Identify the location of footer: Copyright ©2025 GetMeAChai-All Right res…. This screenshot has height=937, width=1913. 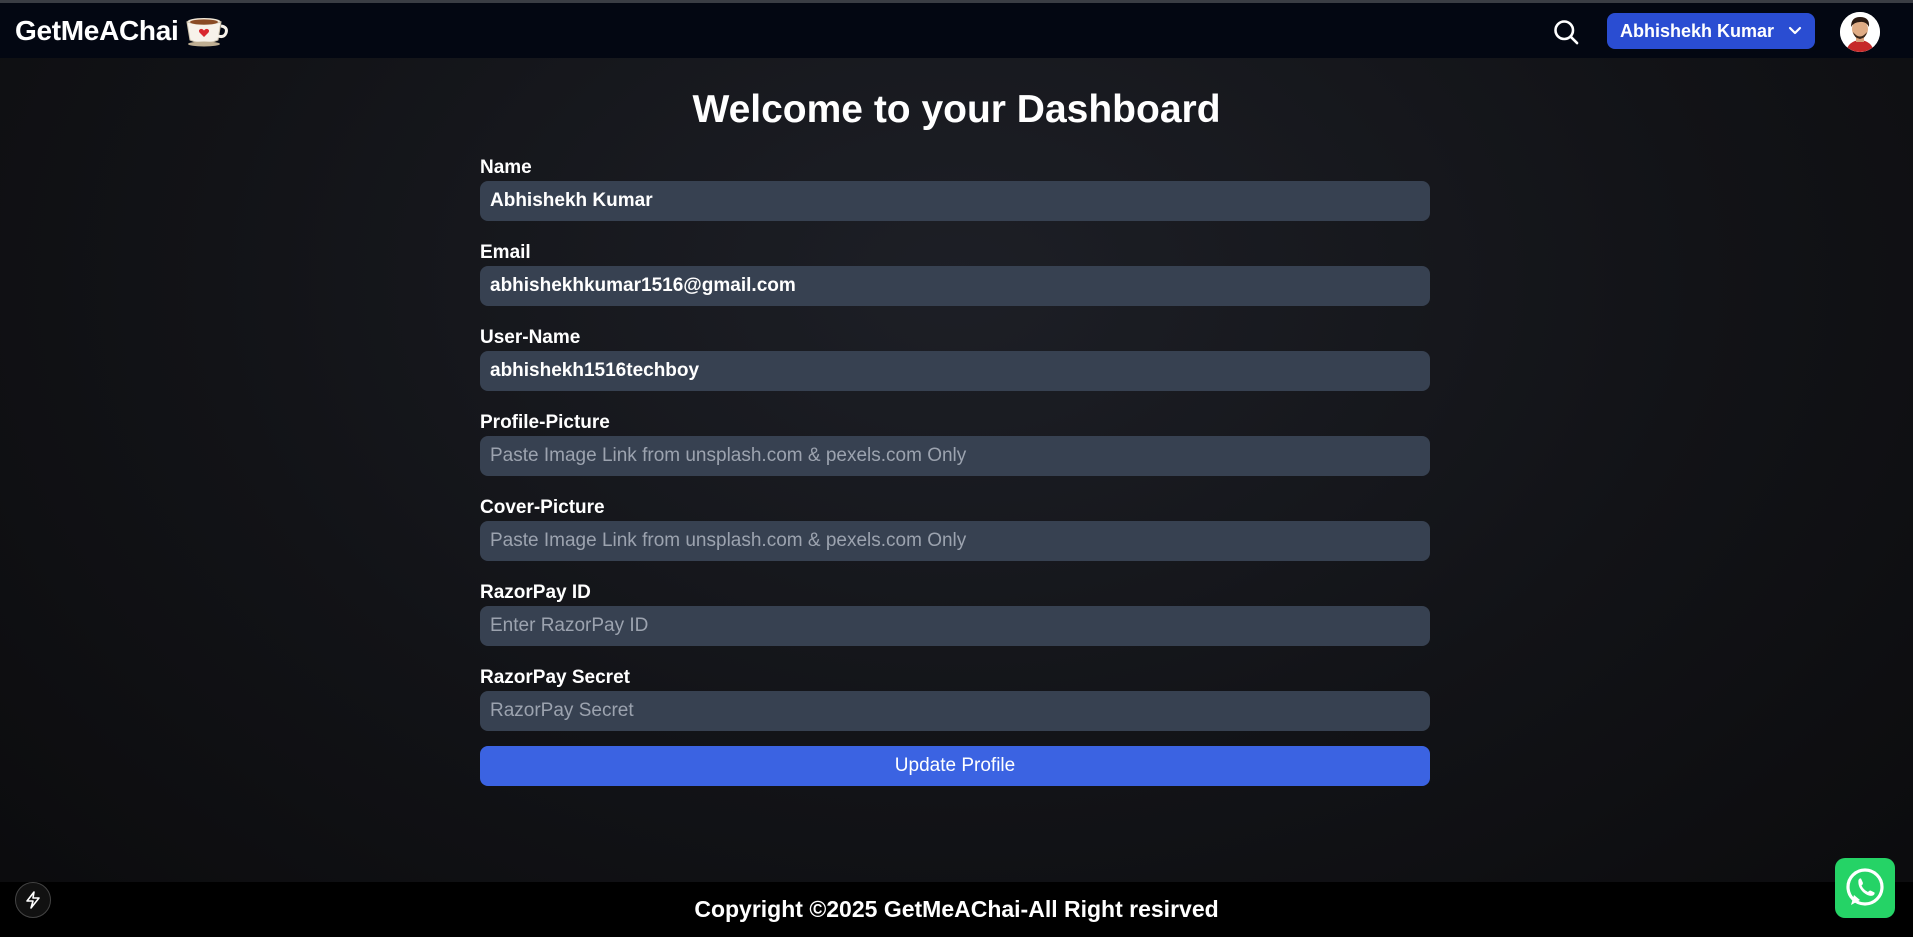
(956, 909).